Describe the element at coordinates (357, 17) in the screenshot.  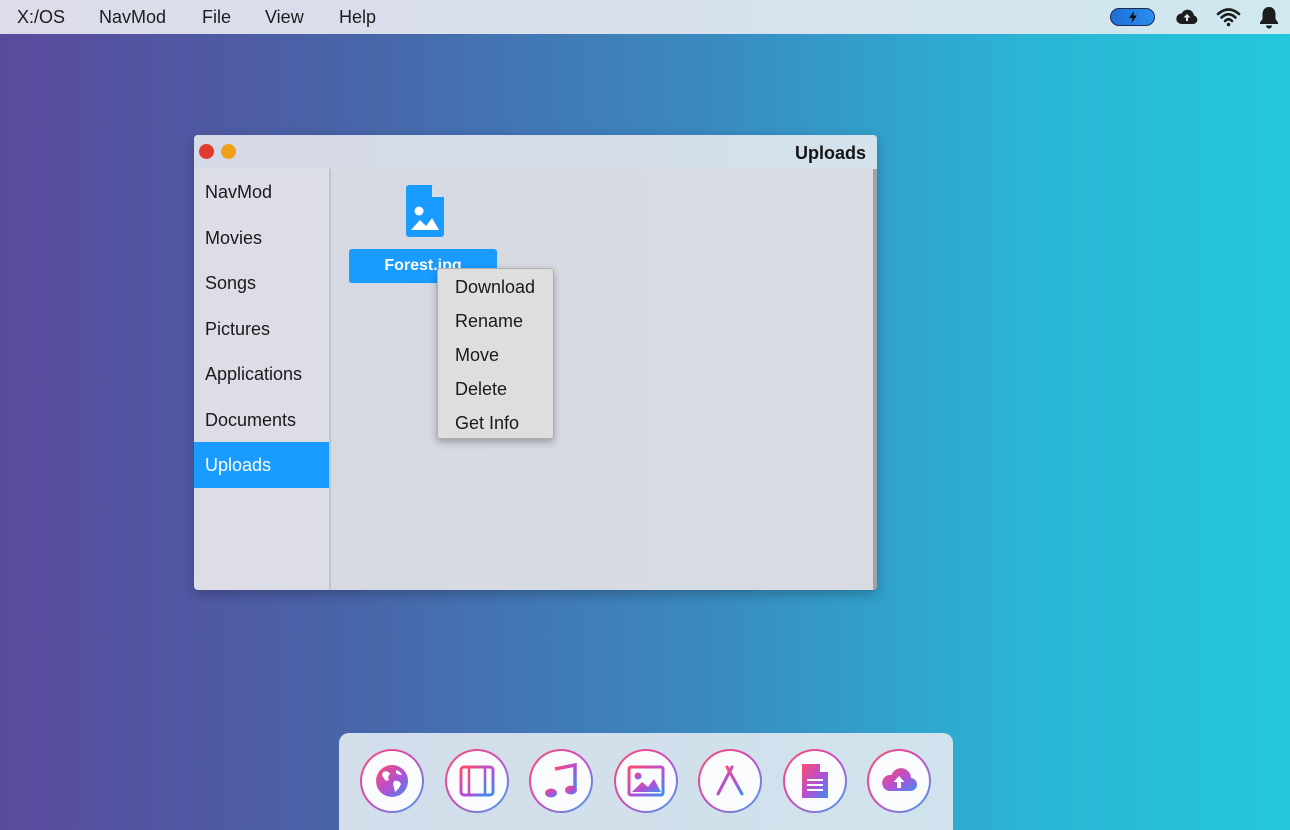
I see `menu-help: Help` at that location.